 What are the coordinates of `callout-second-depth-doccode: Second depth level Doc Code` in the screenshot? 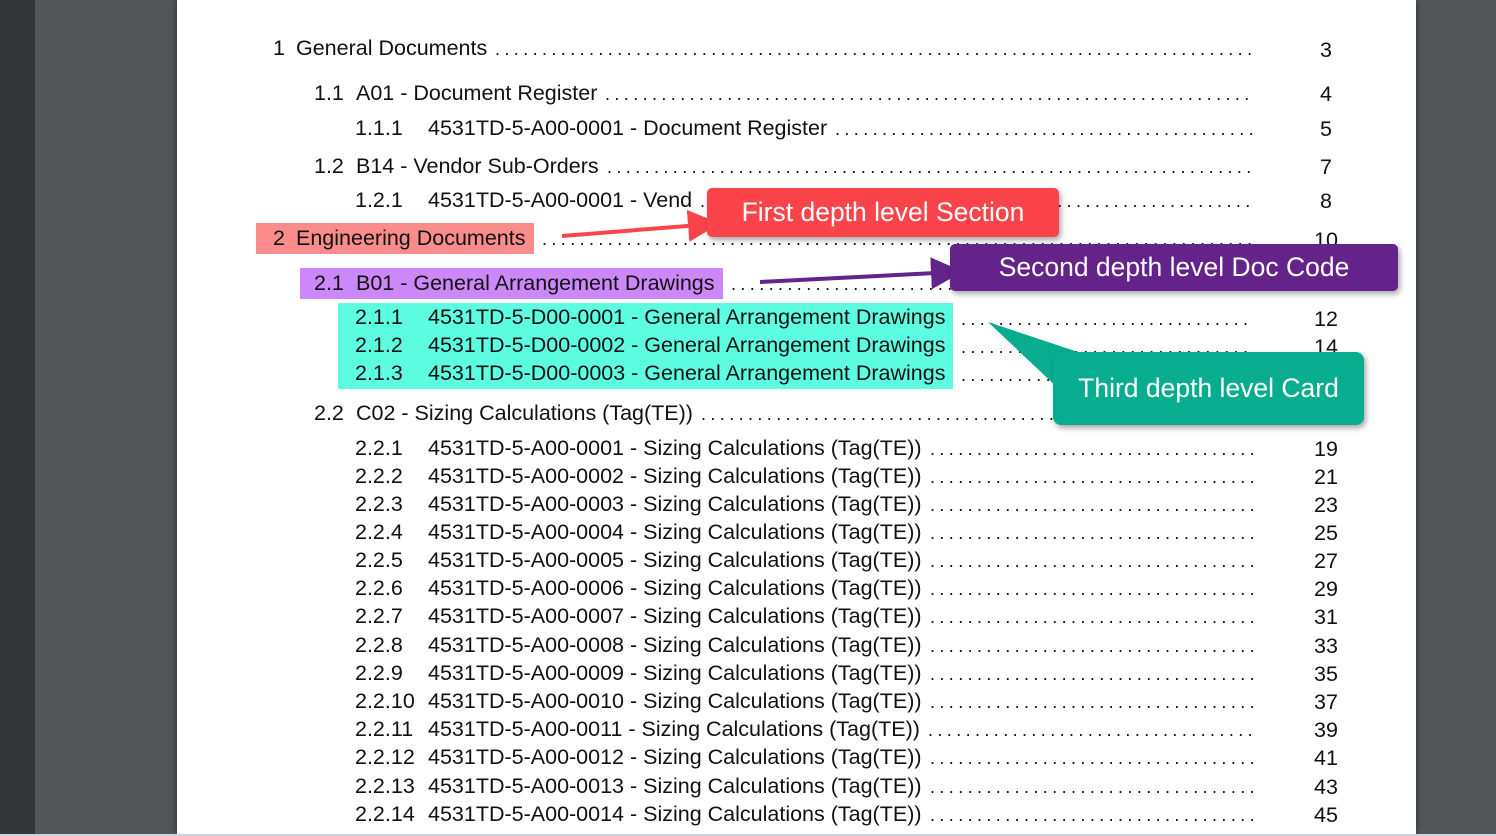 It's located at (1174, 267).